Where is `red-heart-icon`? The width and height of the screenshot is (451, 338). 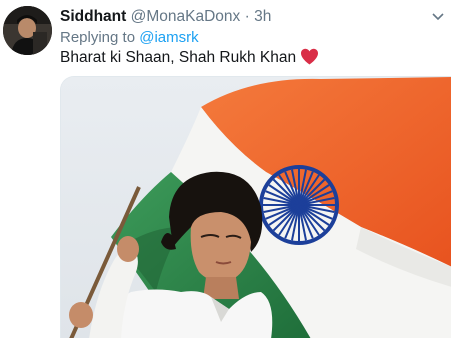
red-heart-icon is located at coordinates (309, 59).